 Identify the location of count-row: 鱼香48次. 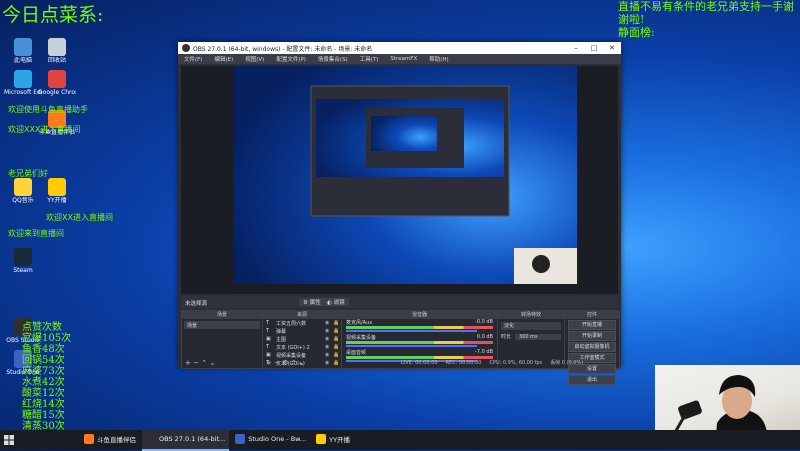
(43, 349).